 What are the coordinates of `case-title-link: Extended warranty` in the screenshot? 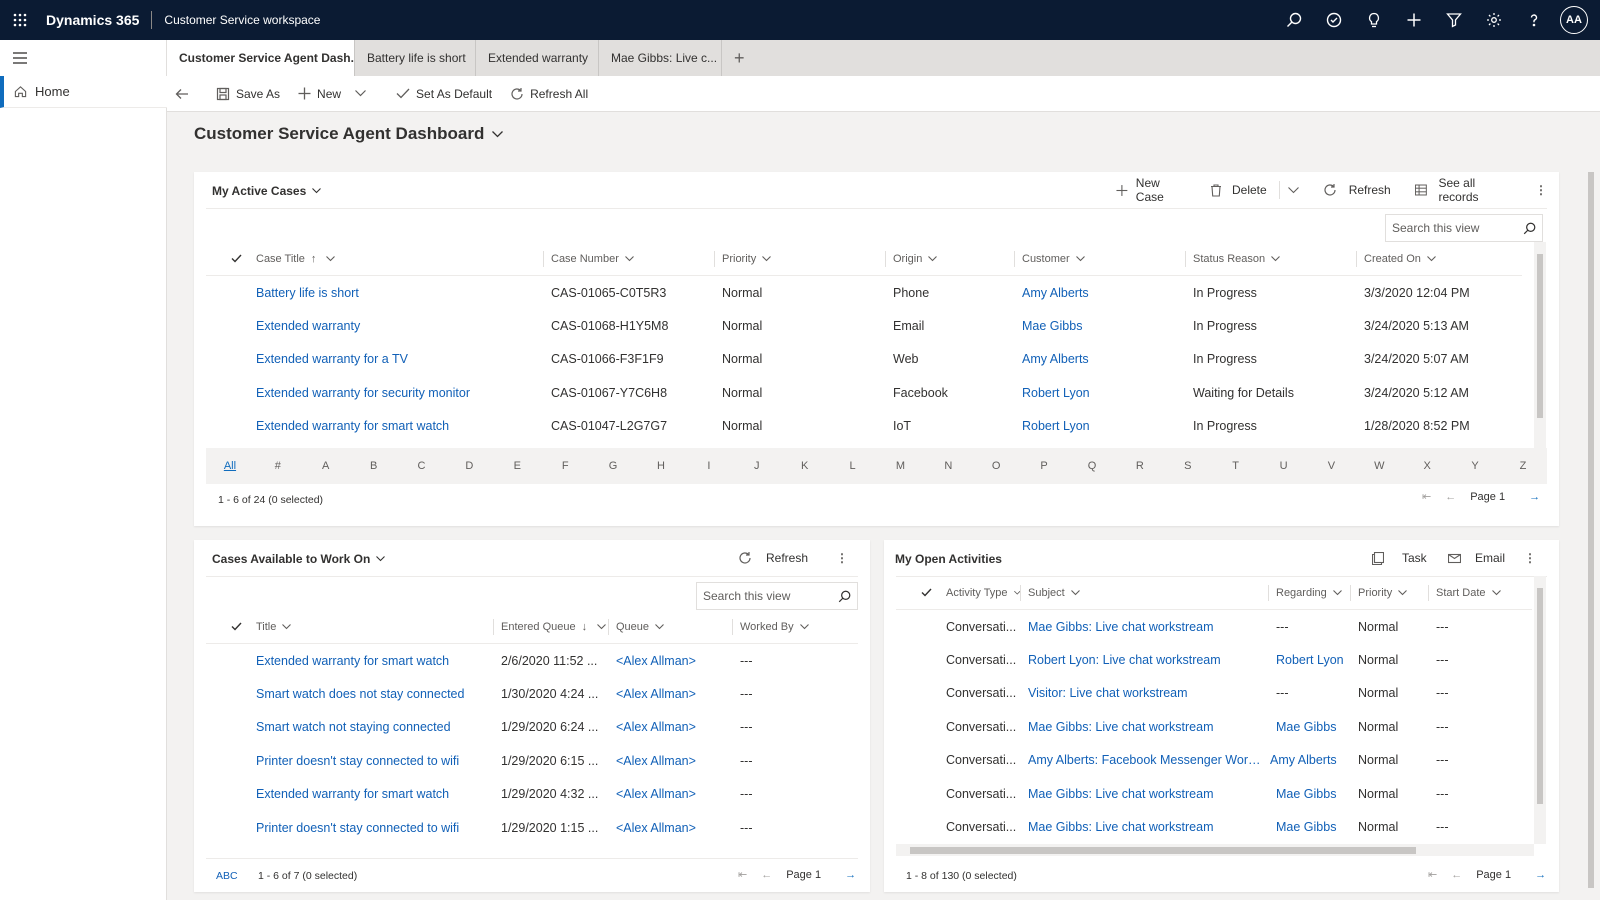 It's located at (395, 326).